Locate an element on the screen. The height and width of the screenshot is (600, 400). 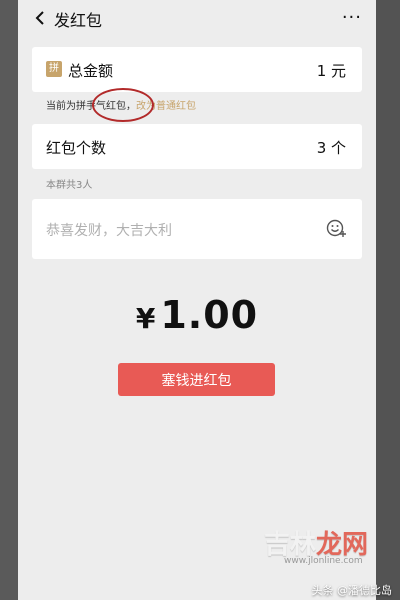
hint-prefix: 当前为 is located at coordinates (61, 106).